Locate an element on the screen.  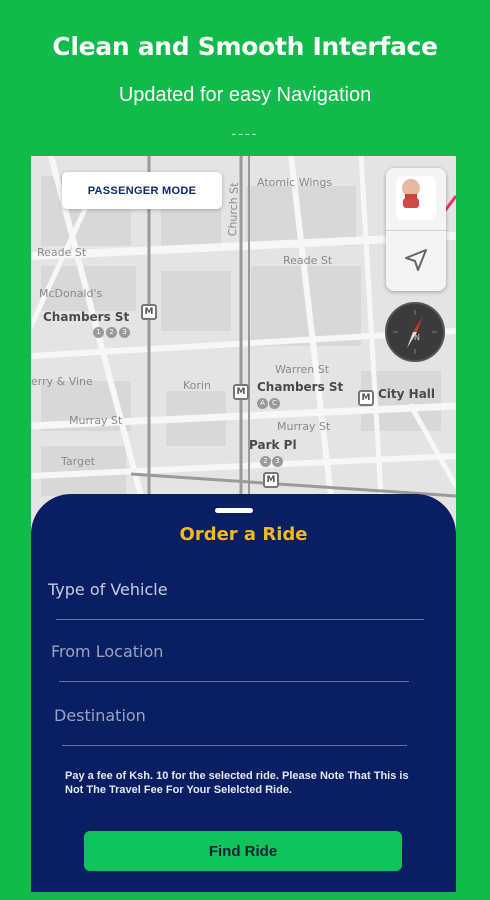
destination-placeholder: Destination is located at coordinates (100, 715).